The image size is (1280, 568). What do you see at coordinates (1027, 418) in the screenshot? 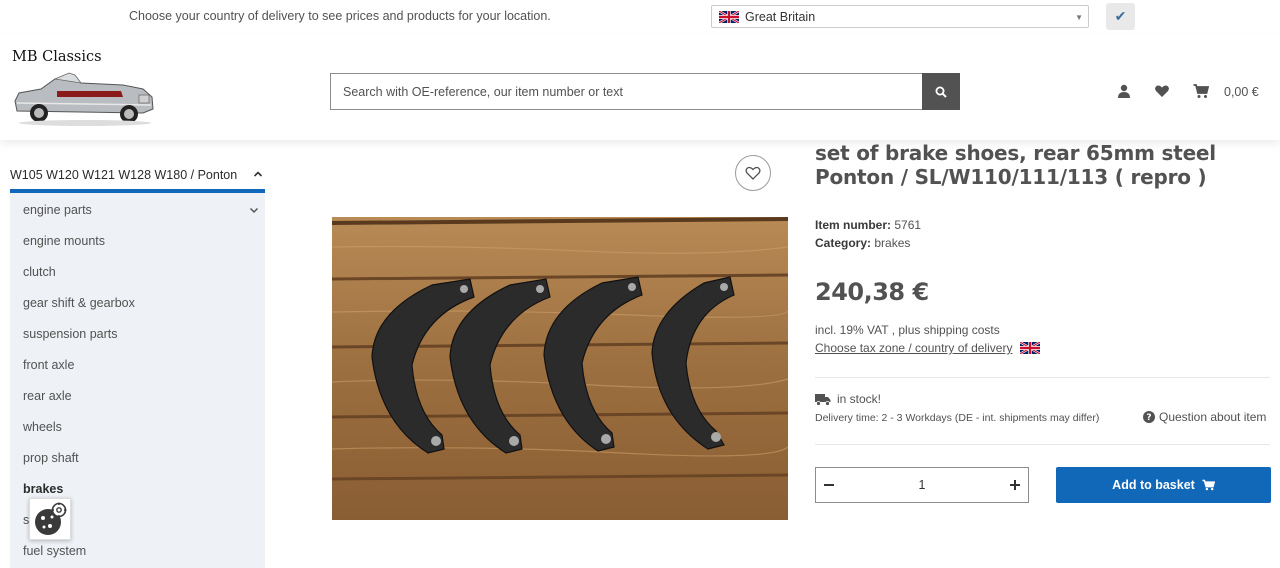
I see `delivery-time-note: (DE - int. shipments may differ)` at bounding box center [1027, 418].